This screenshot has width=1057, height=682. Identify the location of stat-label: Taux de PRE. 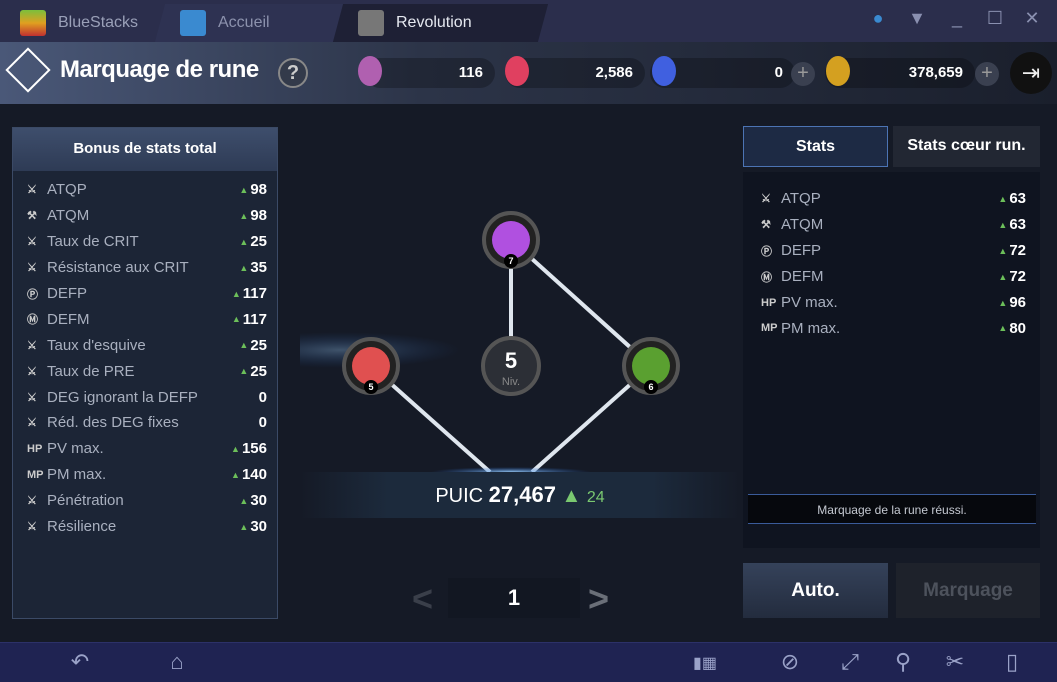
(91, 371).